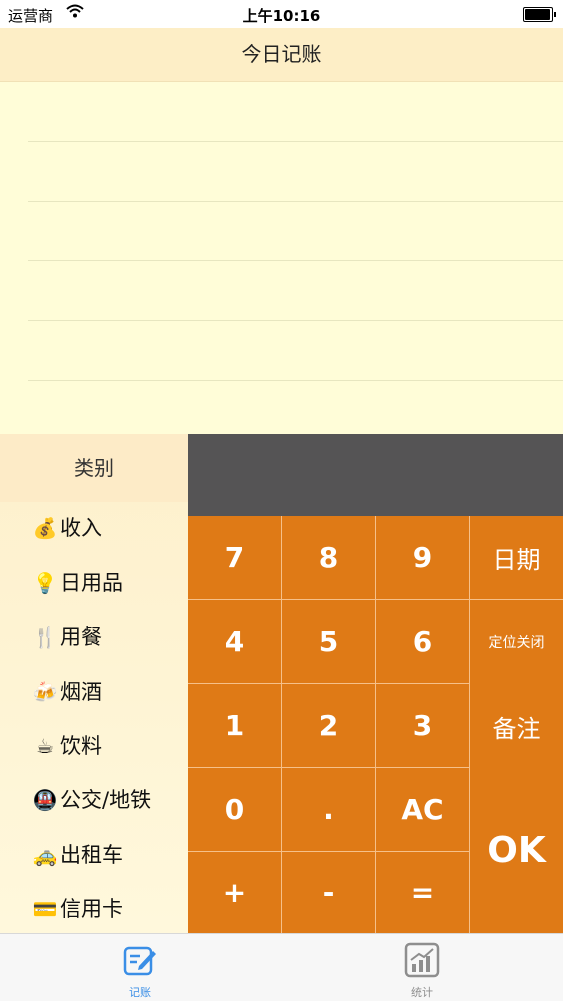  I want to click on key-2: 2, so click(329, 726).